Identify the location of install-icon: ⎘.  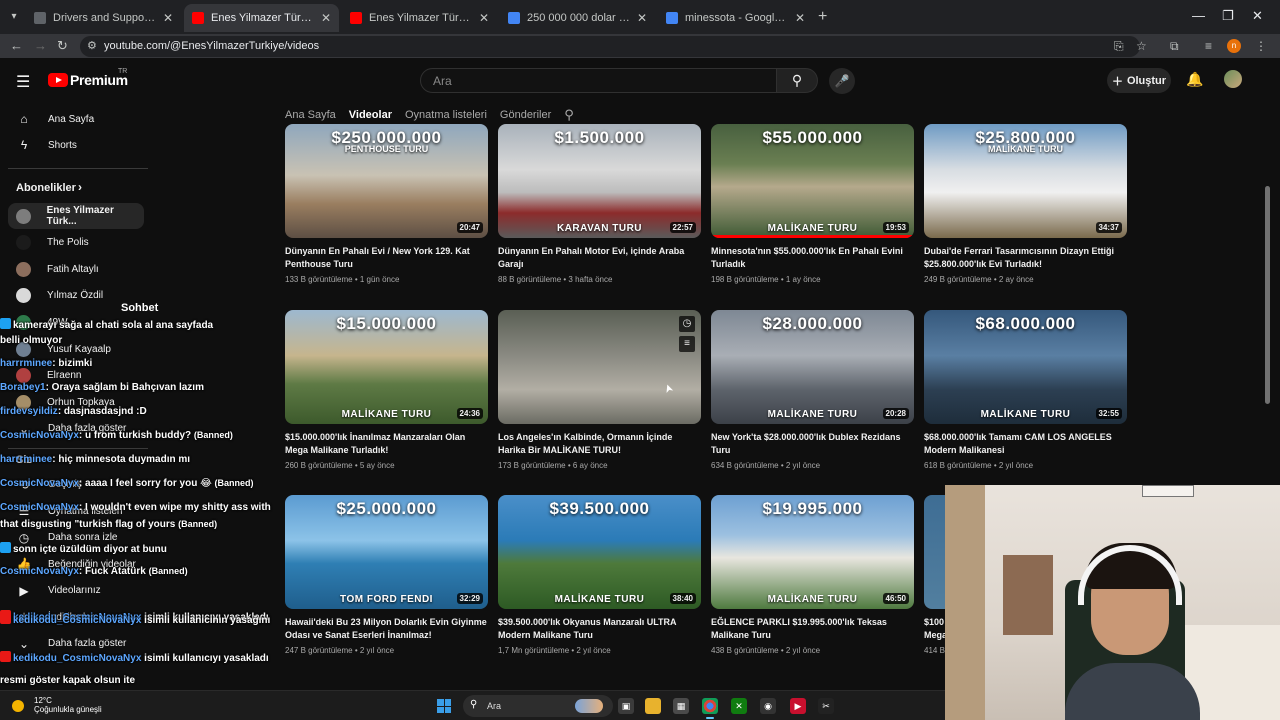
(1119, 46).